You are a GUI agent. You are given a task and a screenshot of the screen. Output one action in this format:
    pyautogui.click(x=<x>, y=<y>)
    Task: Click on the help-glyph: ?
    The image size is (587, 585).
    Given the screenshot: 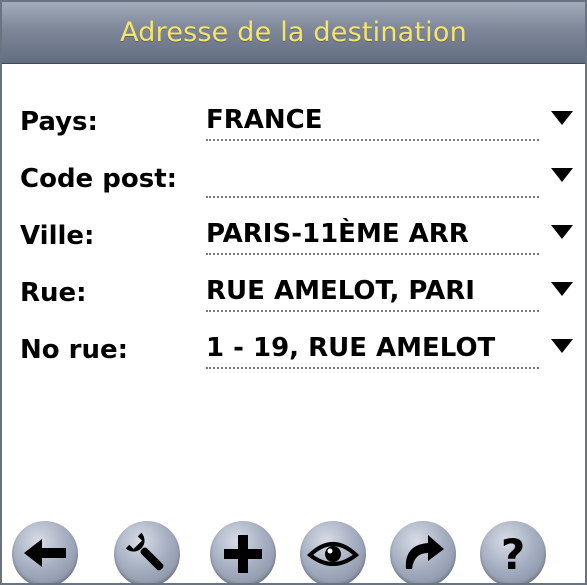 What is the action you would take?
    pyautogui.click(x=513, y=554)
    